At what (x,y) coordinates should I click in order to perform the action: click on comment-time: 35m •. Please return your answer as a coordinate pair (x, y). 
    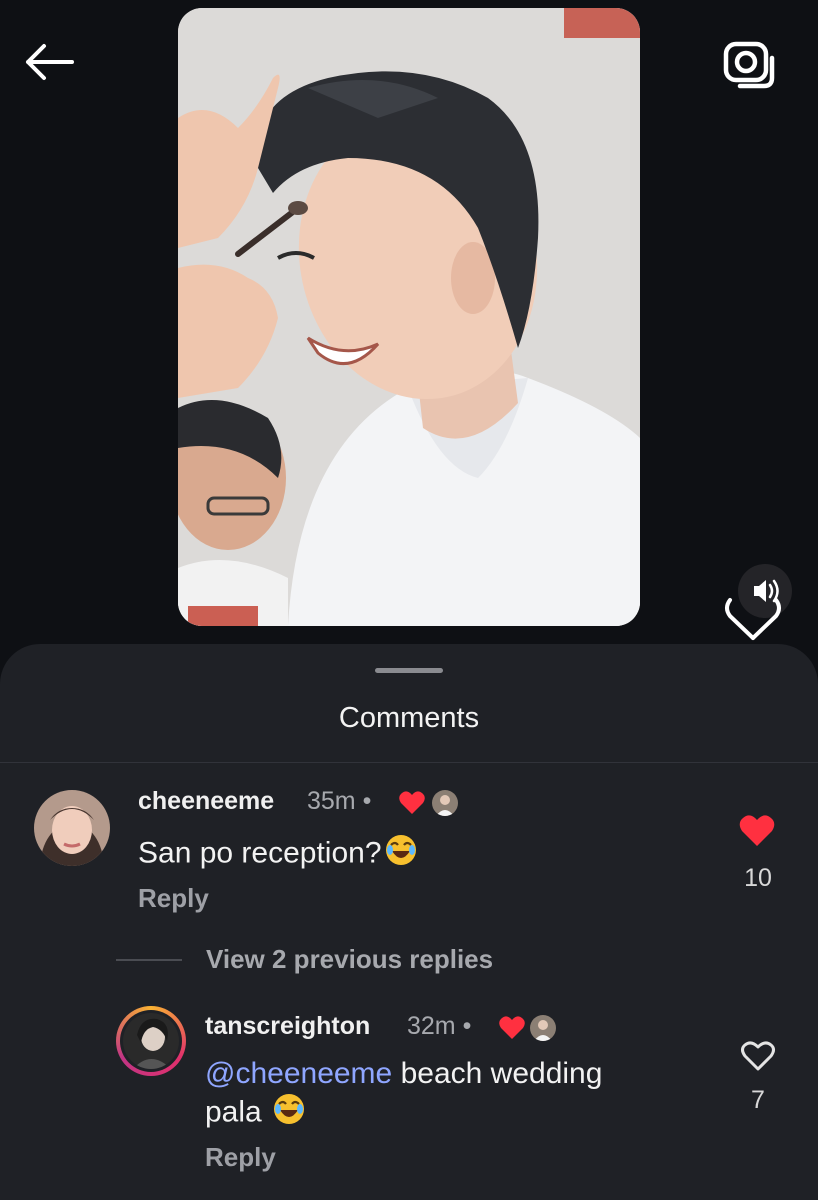
    Looking at the image, I should click on (339, 801).